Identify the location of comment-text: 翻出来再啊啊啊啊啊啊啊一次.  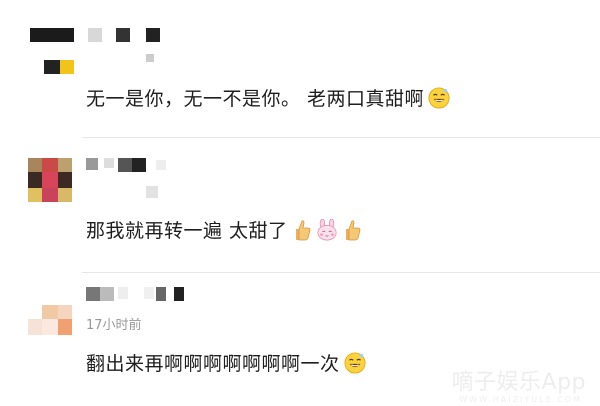
(226, 362).